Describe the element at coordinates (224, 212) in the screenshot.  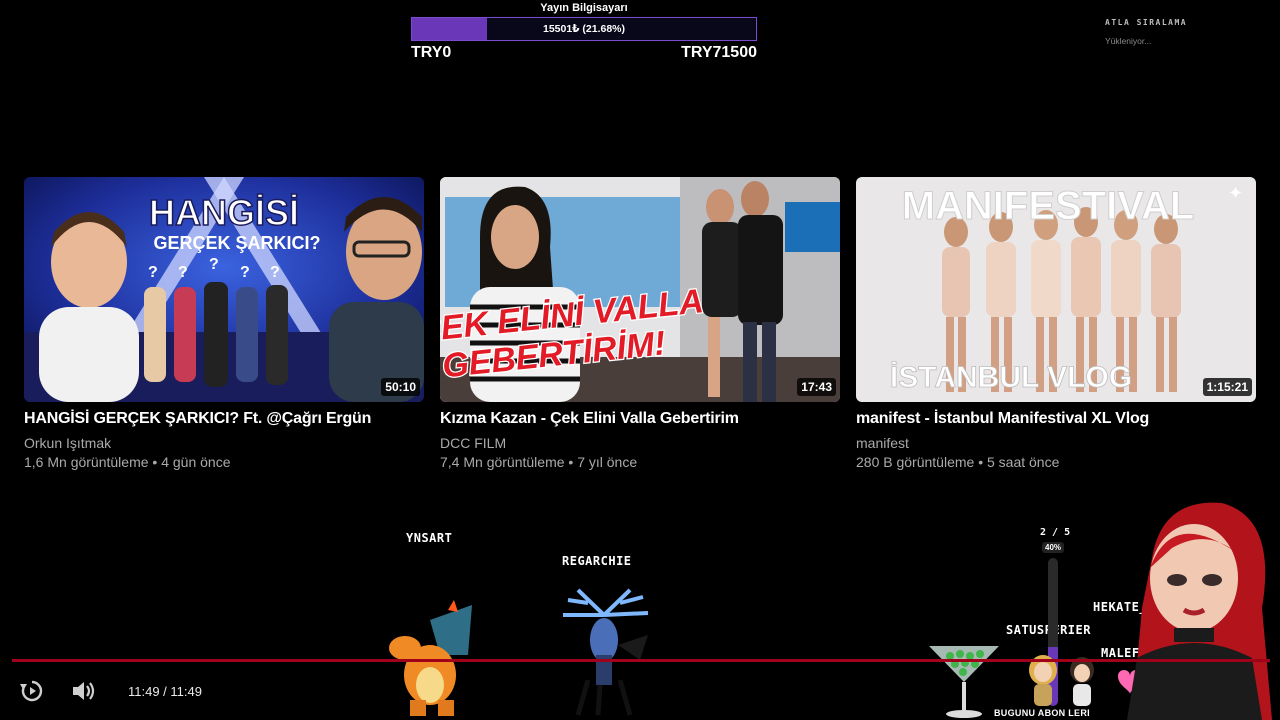
I see `thumbnail-text: HANGİSİ` at that location.